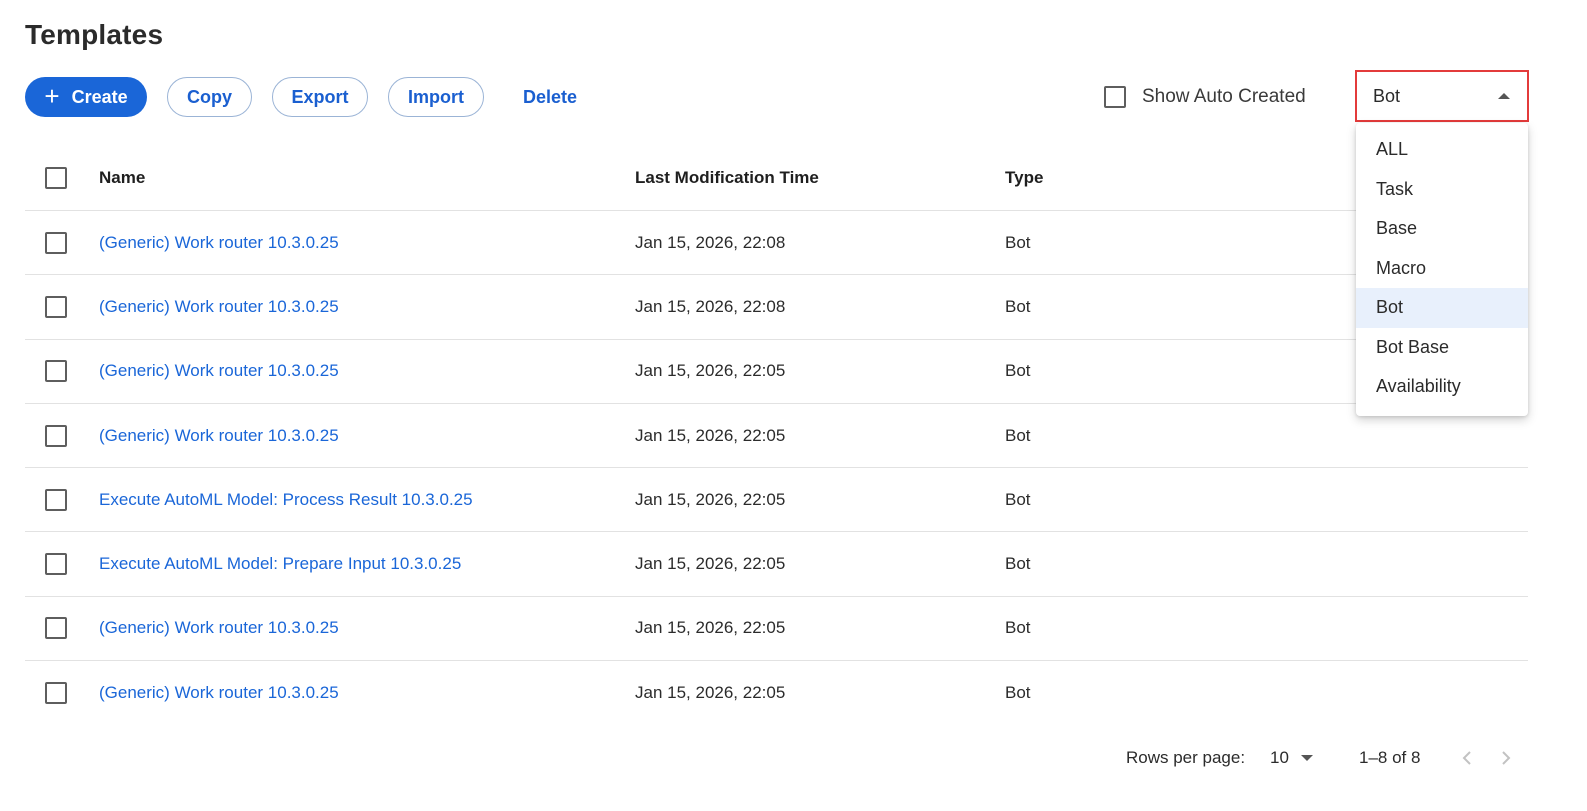 Image resolution: width=1587 pixels, height=811 pixels. What do you see at coordinates (1442, 348) in the screenshot?
I see `type-option-bot-base: Bot Base` at bounding box center [1442, 348].